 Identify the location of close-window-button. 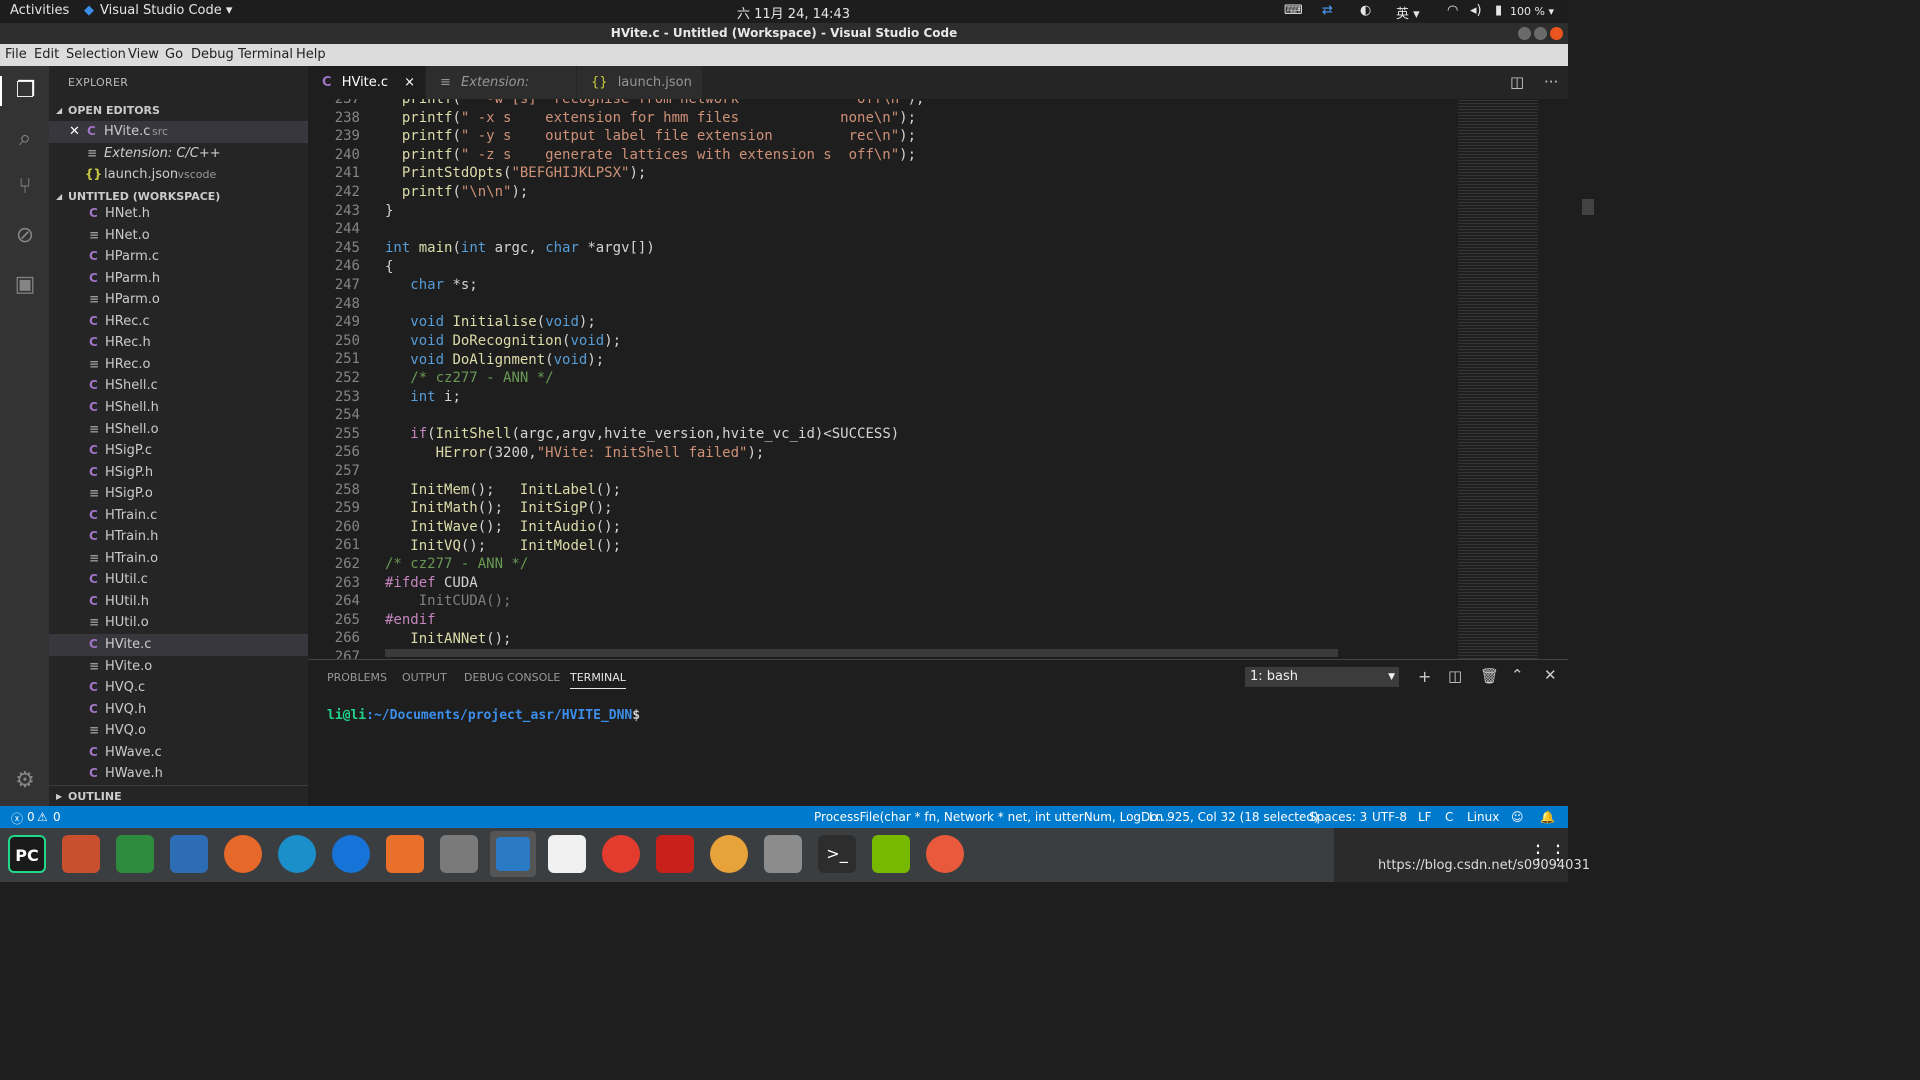
(1556, 33).